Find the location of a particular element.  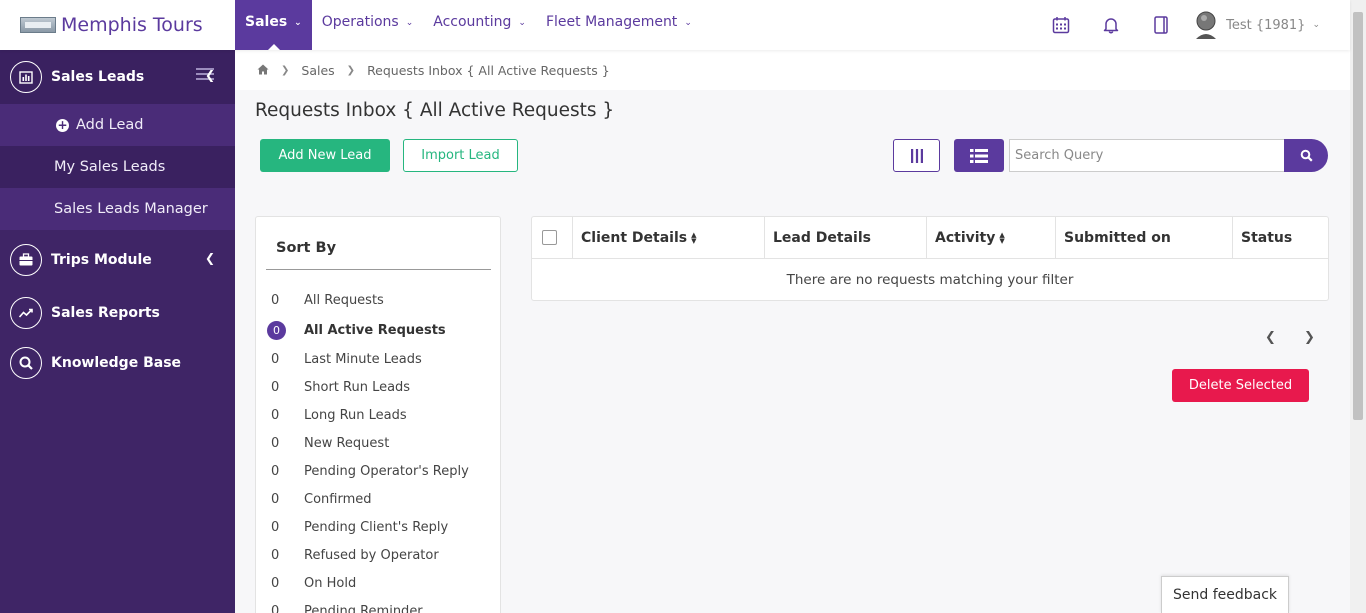

divider is located at coordinates (378, 269).